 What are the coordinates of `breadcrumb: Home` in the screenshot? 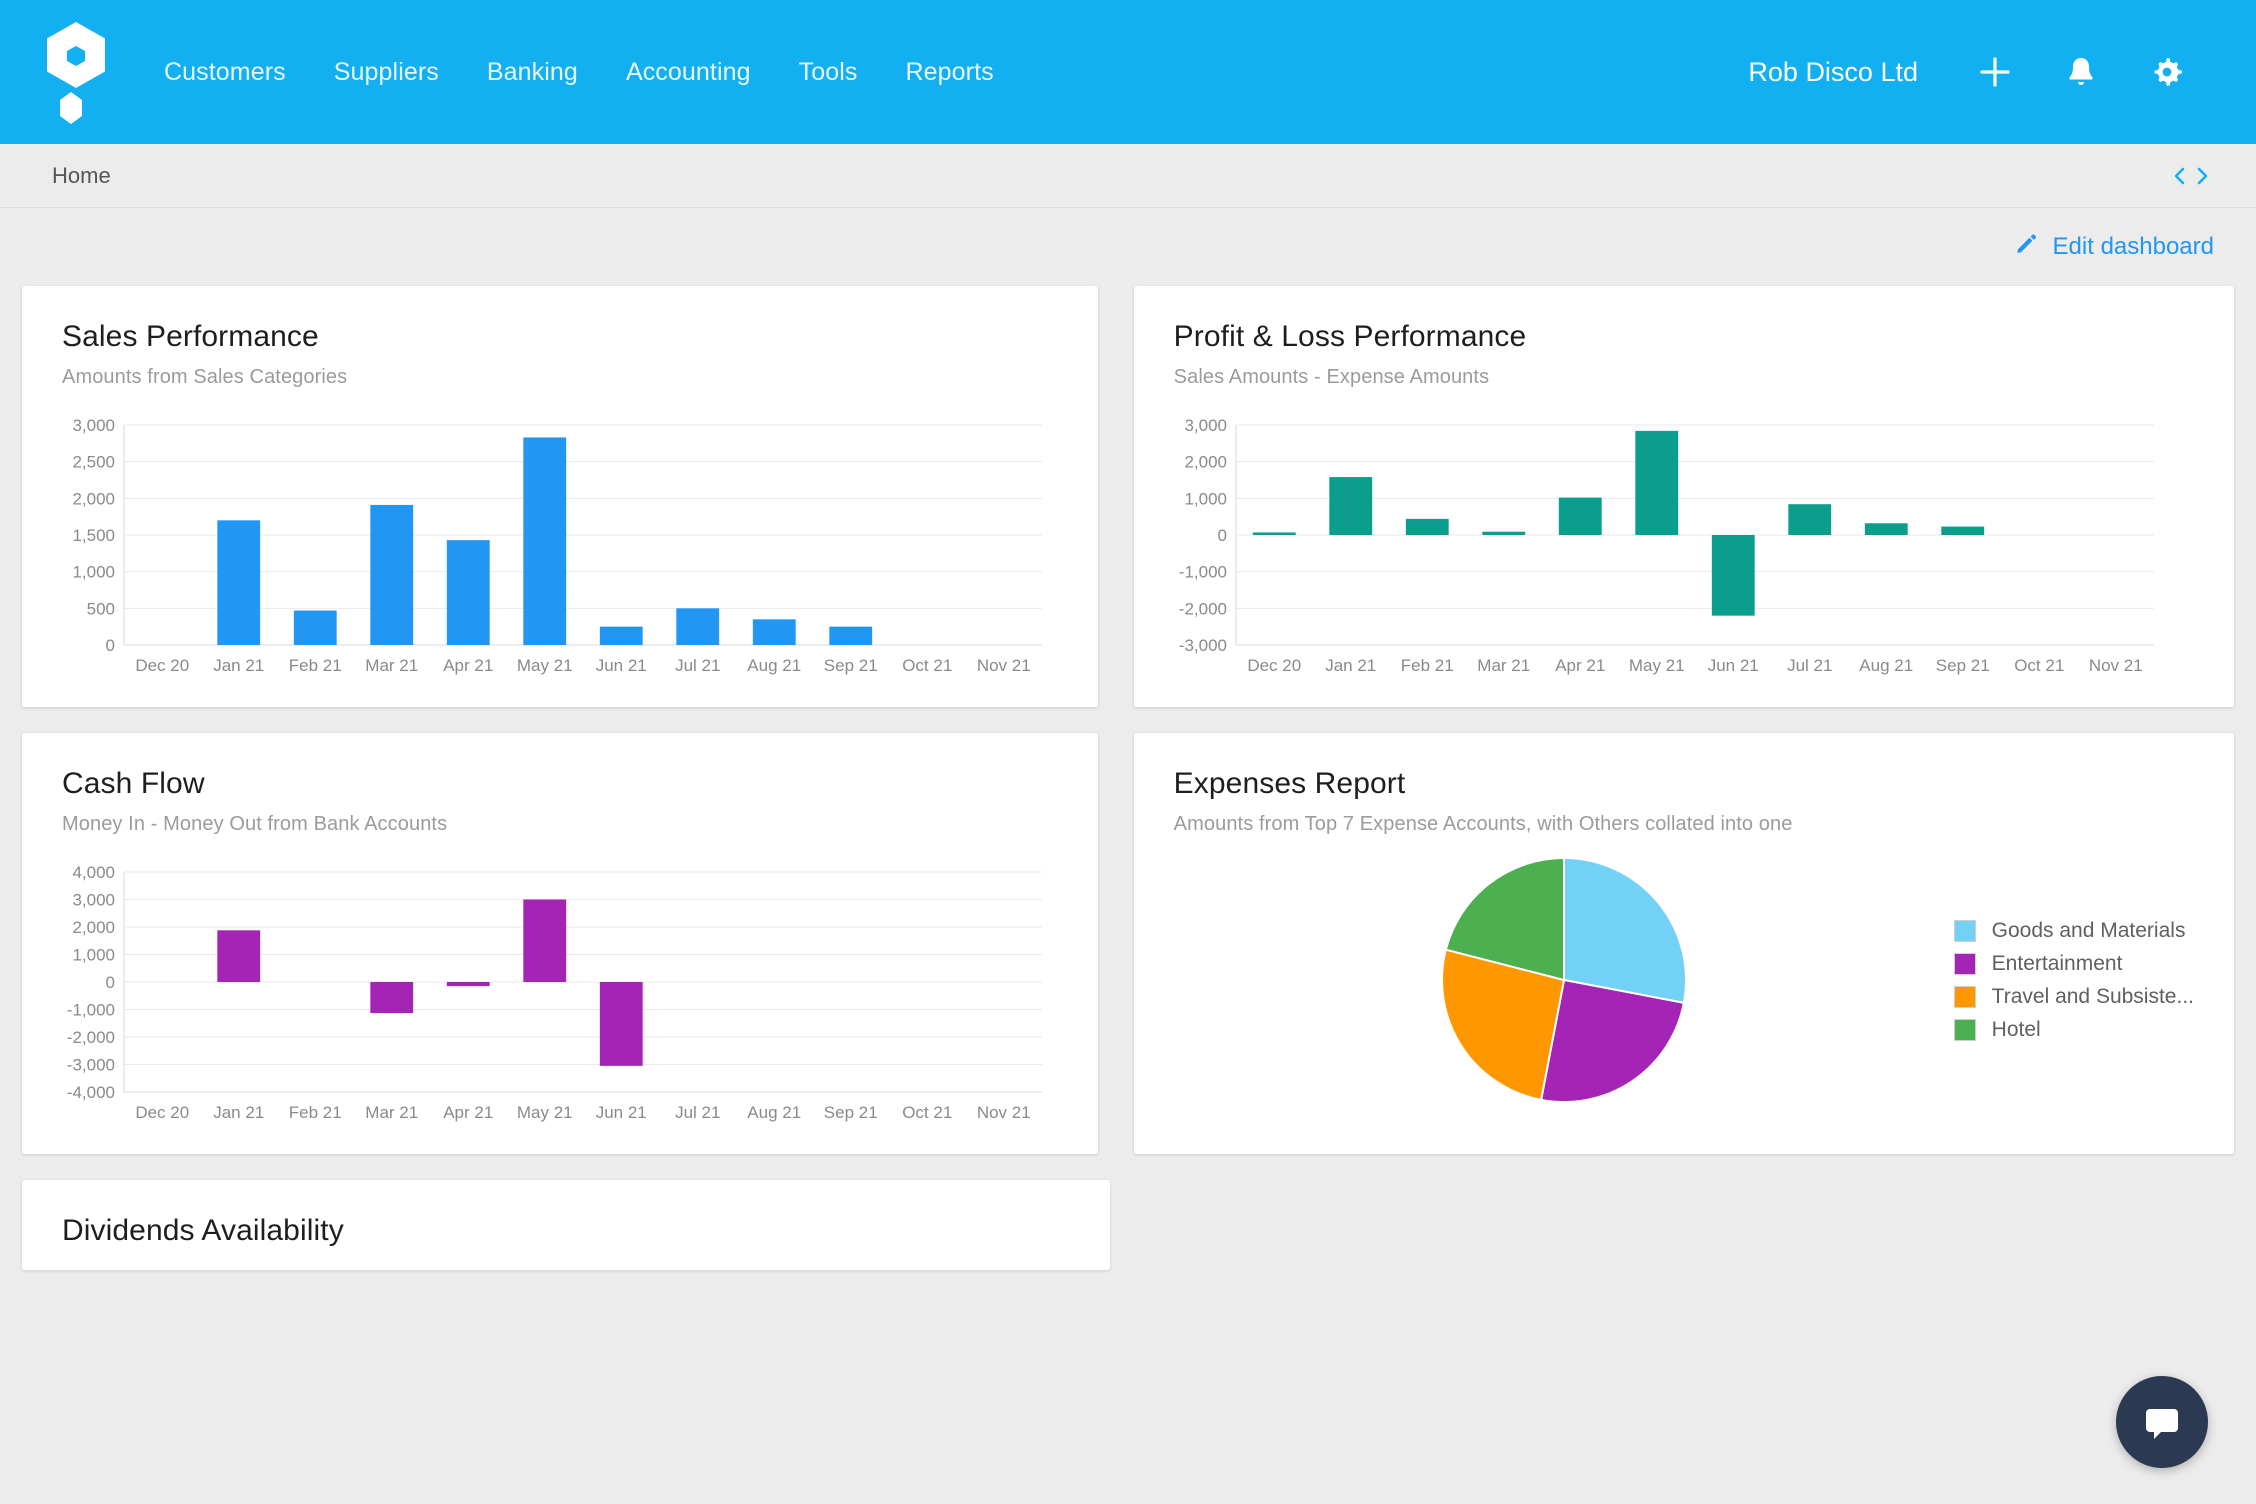 It's located at (81, 176).